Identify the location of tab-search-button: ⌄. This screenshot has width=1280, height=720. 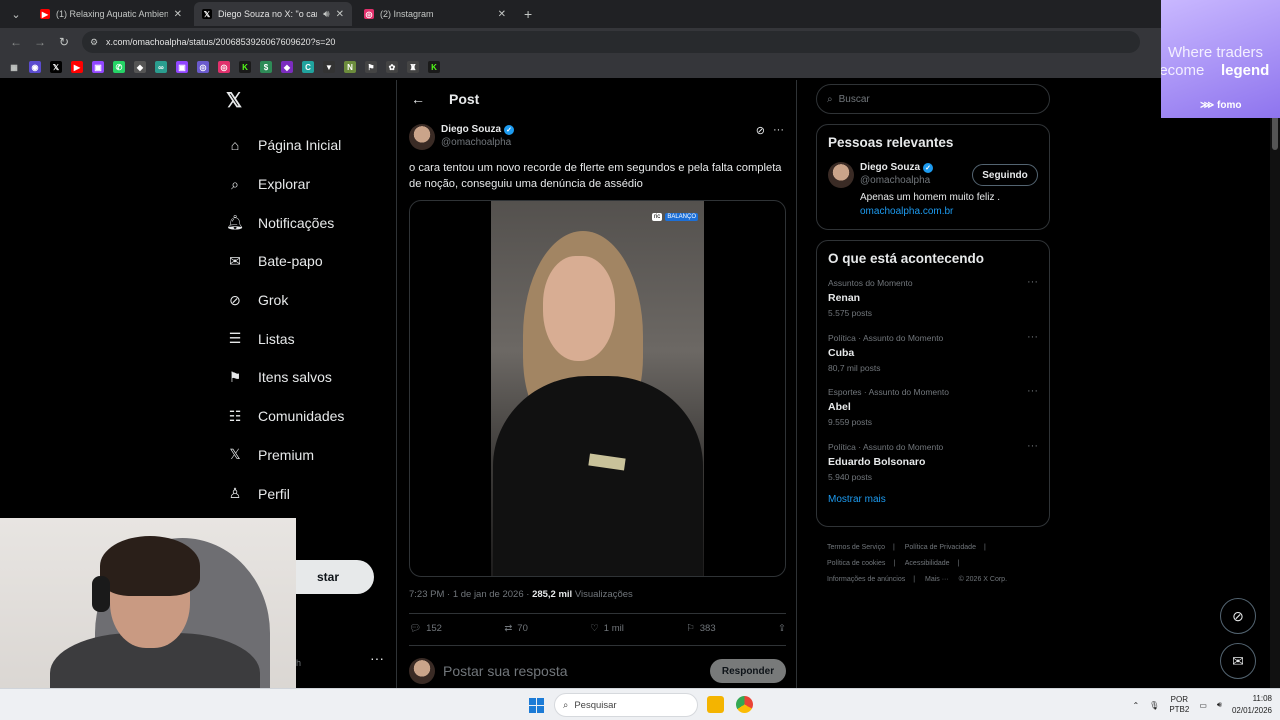
(16, 14).